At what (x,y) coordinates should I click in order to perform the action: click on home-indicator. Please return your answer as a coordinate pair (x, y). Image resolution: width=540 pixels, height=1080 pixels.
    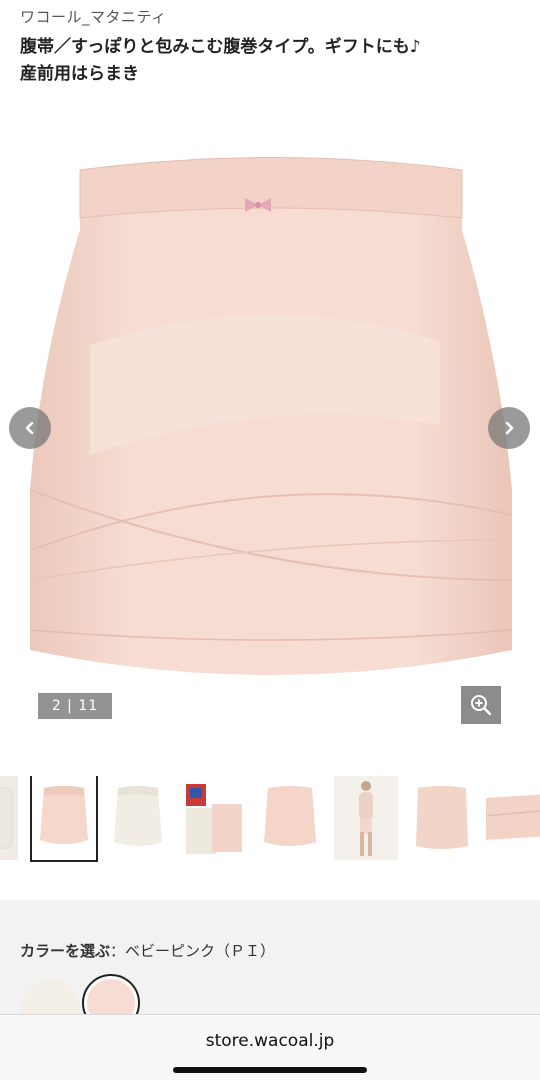
    Looking at the image, I should click on (270, 1070).